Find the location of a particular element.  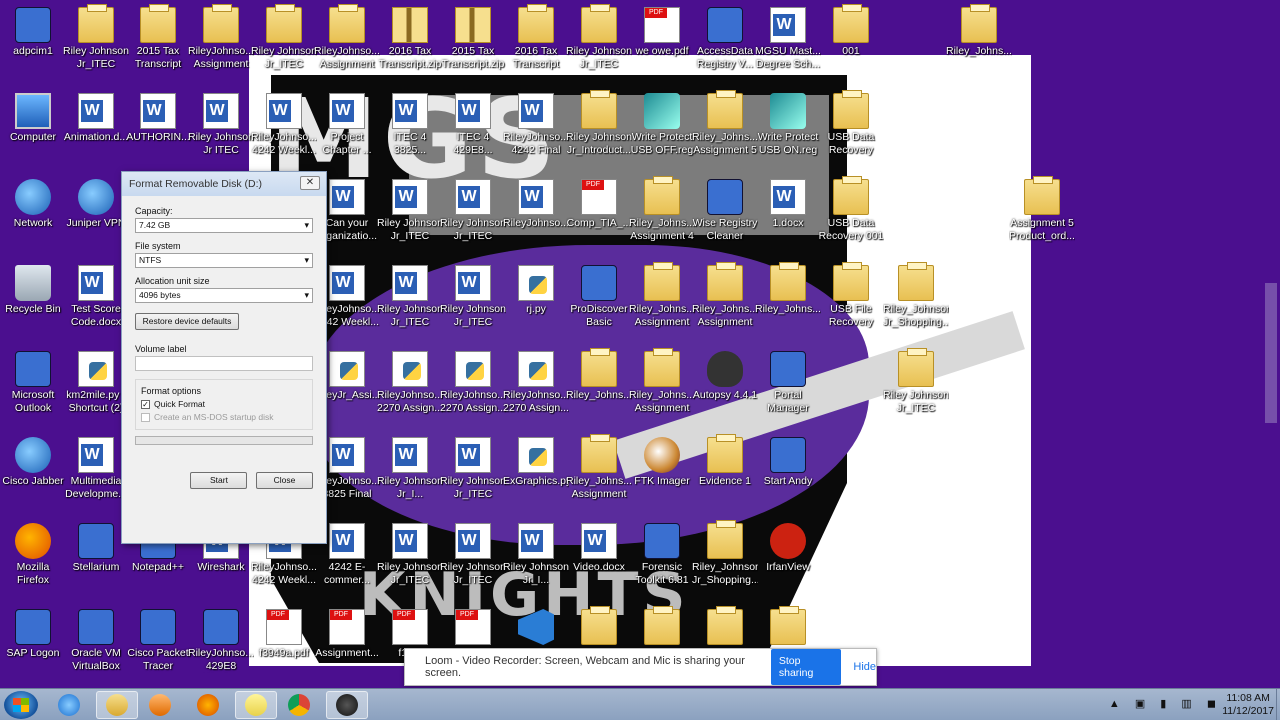

quick-format-checkbox: ✓ Quick Format is located at coordinates (224, 404).